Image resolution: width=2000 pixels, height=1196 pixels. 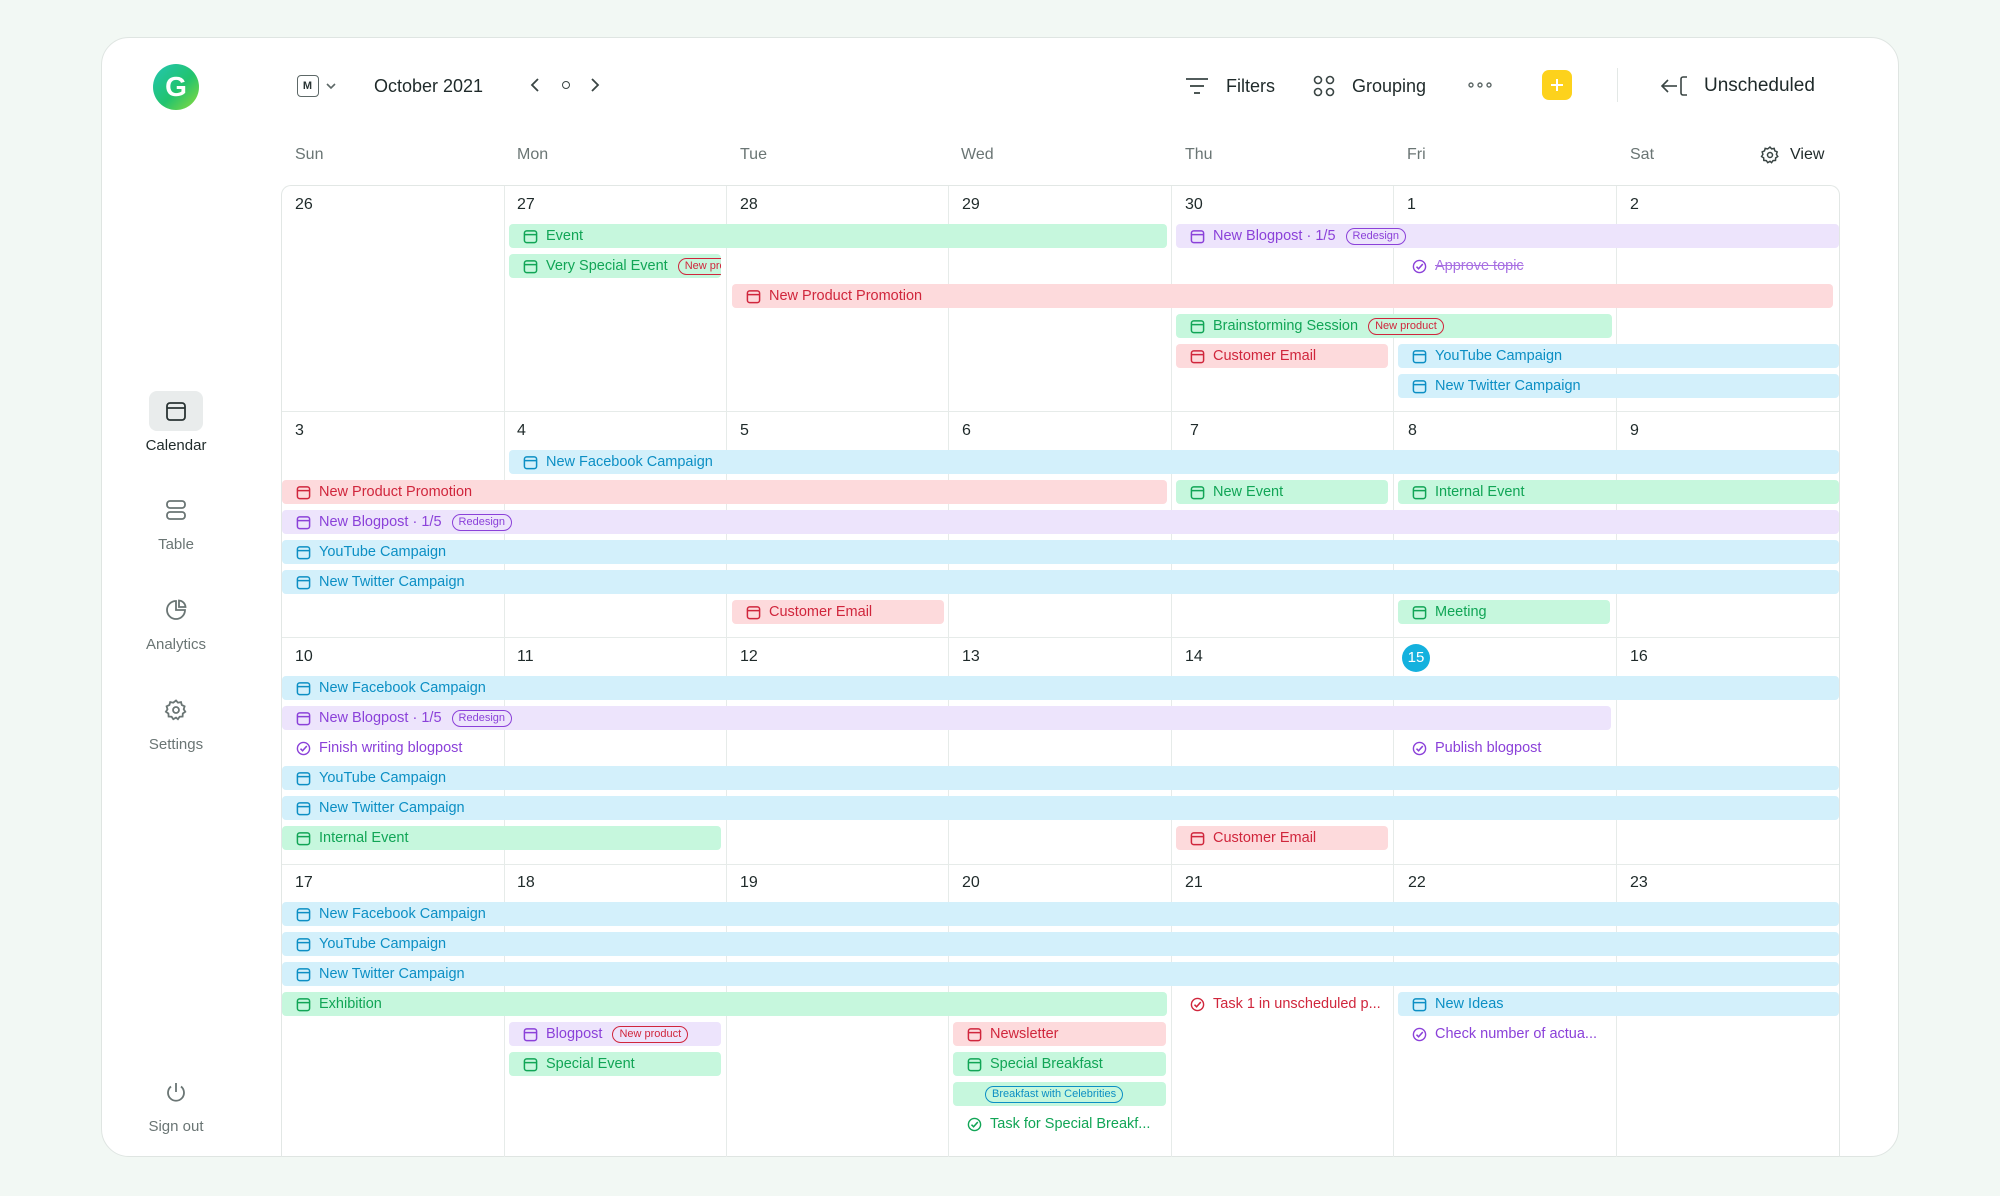 What do you see at coordinates (966, 431) in the screenshot?
I see `day-number: 6` at bounding box center [966, 431].